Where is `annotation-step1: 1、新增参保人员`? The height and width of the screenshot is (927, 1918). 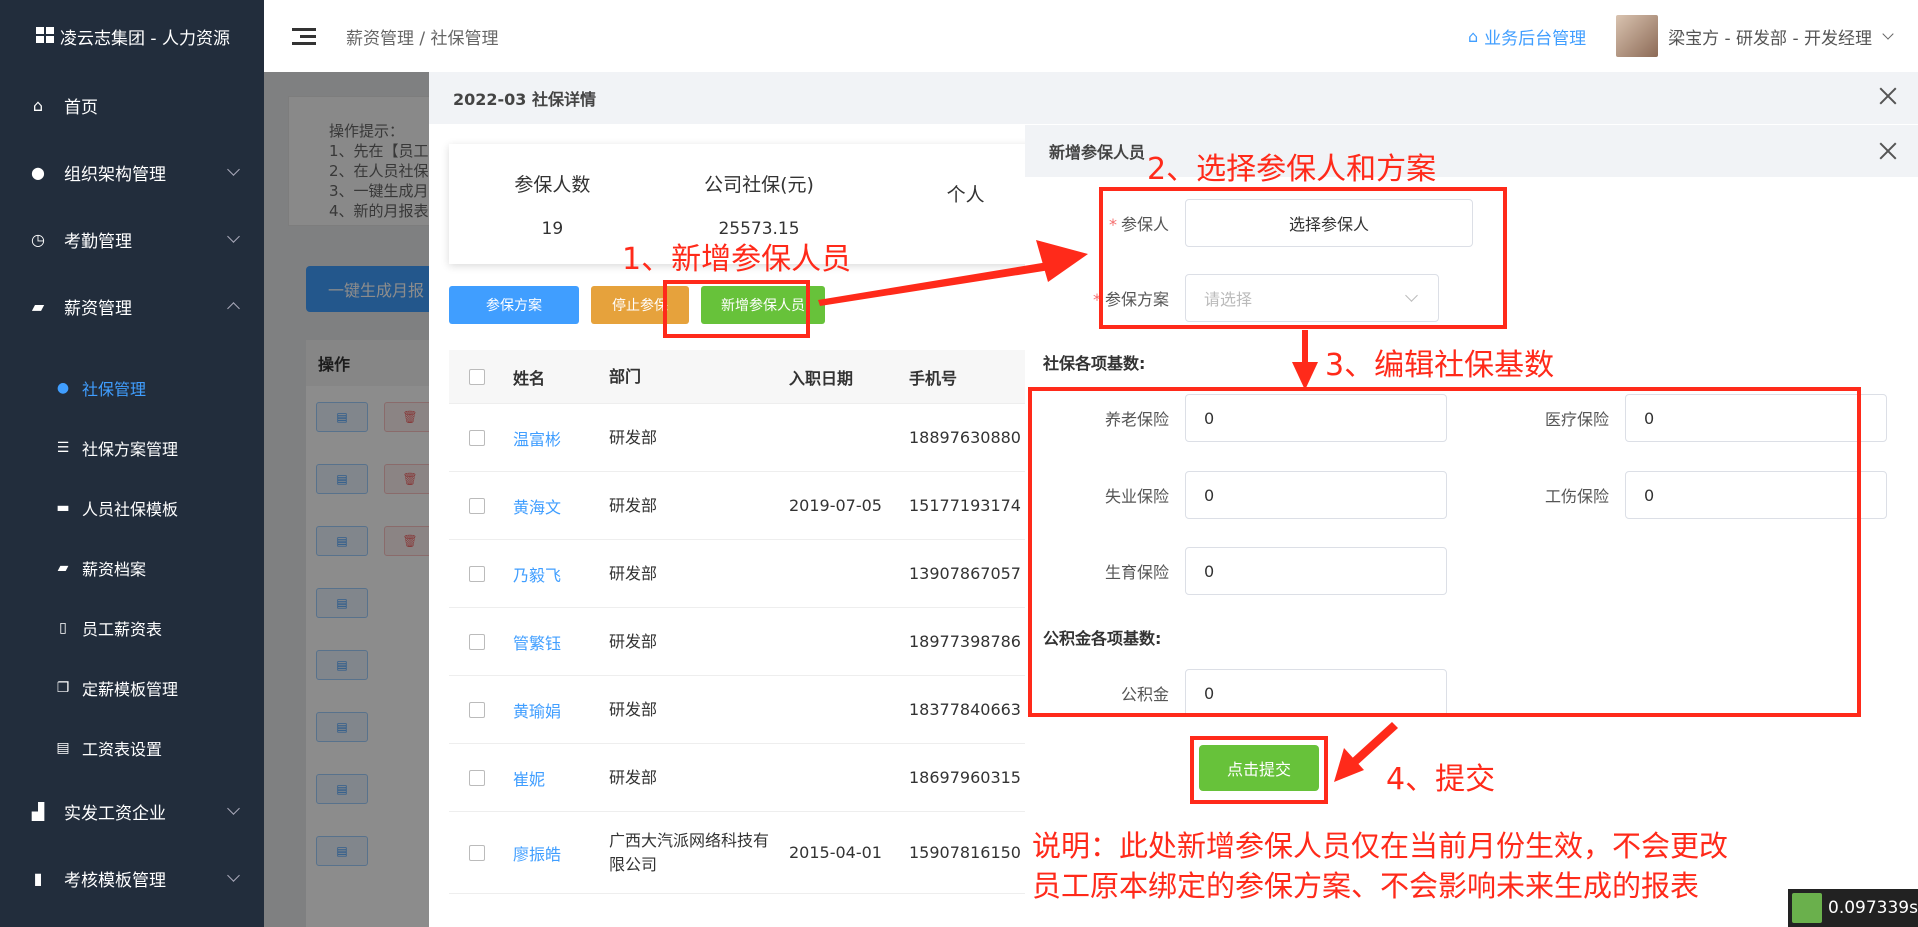
annotation-step1: 1、新增参保人员 is located at coordinates (737, 259).